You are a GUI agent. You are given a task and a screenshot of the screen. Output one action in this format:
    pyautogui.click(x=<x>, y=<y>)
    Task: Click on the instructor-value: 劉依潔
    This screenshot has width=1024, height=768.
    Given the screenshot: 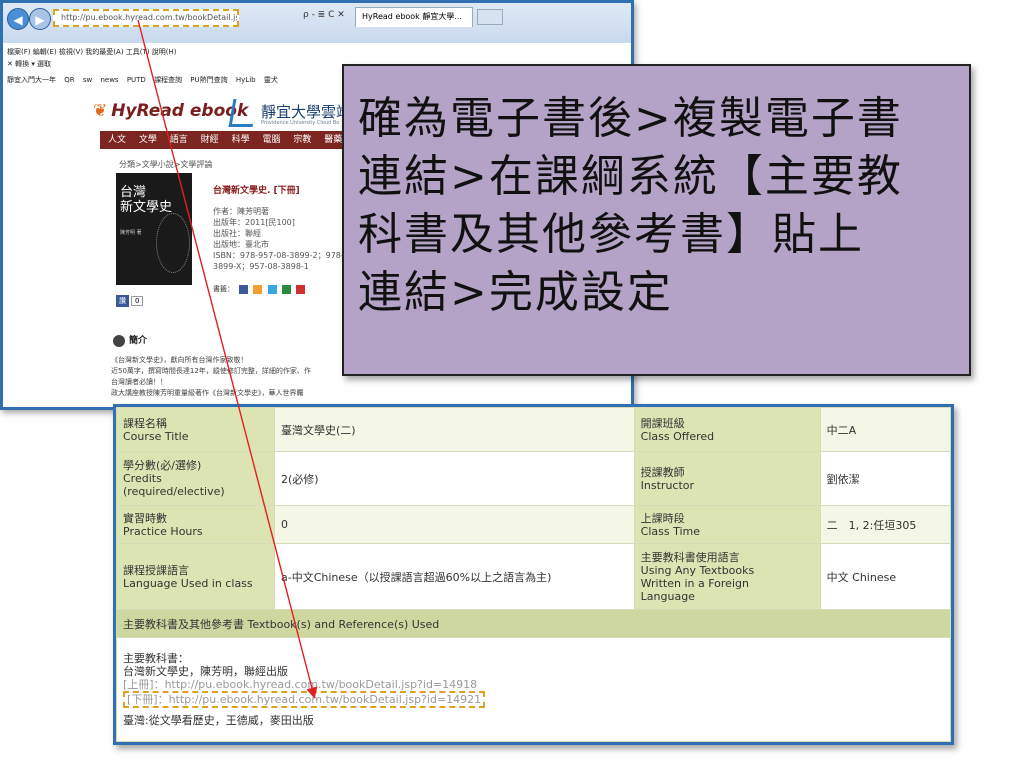 What is the action you would take?
    pyautogui.click(x=885, y=478)
    